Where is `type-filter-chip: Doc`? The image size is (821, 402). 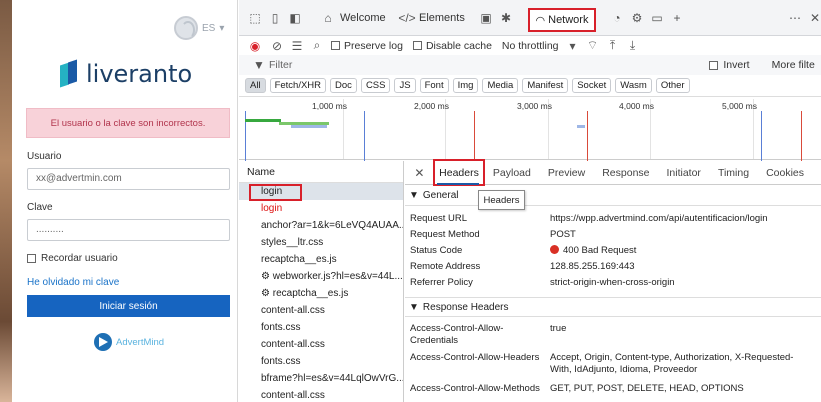 type-filter-chip: Doc is located at coordinates (343, 85).